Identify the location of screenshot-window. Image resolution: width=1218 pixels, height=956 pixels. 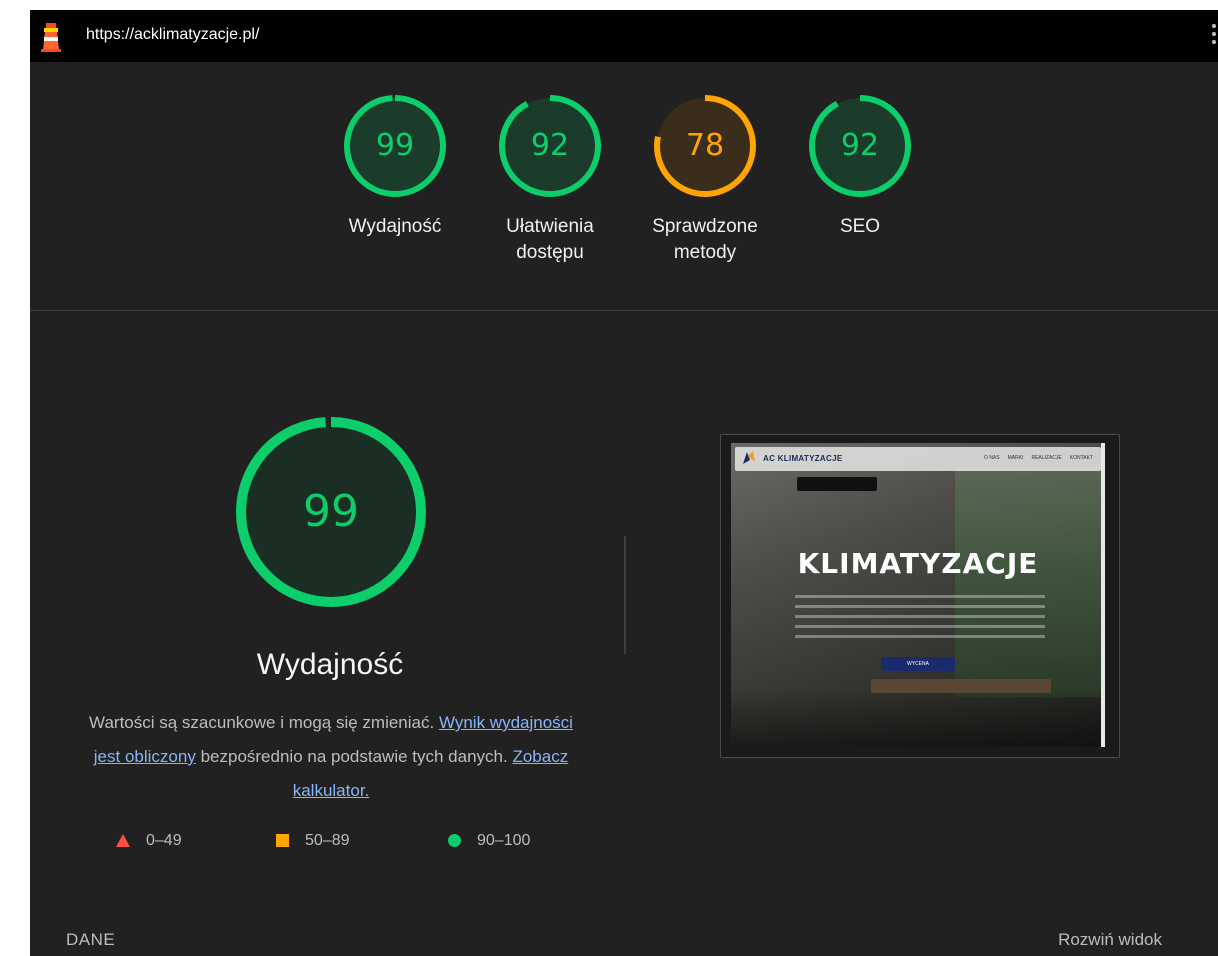
(1030, 582).